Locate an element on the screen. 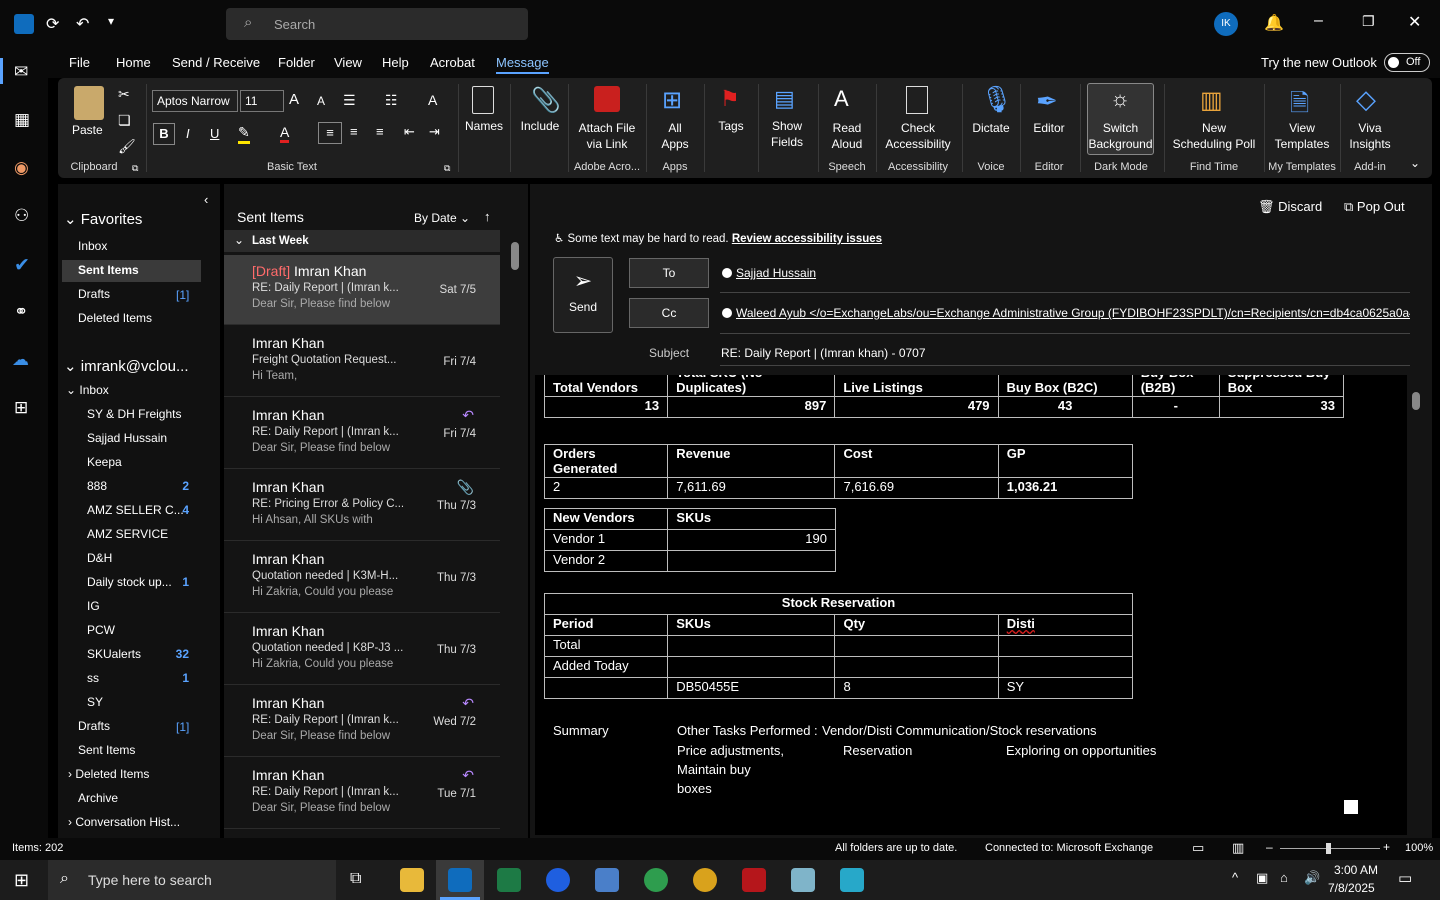 The image size is (1440, 900). grow-font-icon: A is located at coordinates (294, 99).